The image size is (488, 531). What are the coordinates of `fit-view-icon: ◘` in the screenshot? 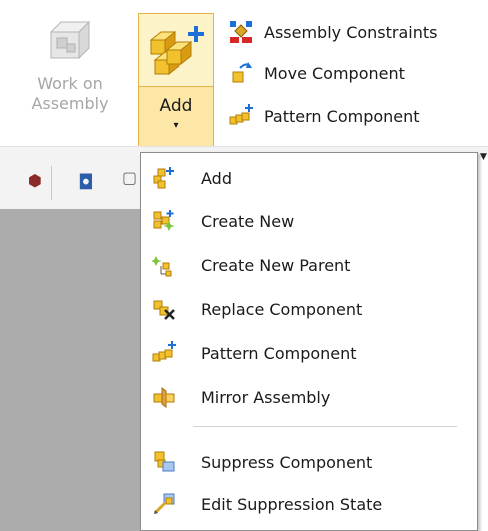 It's located at (86, 182).